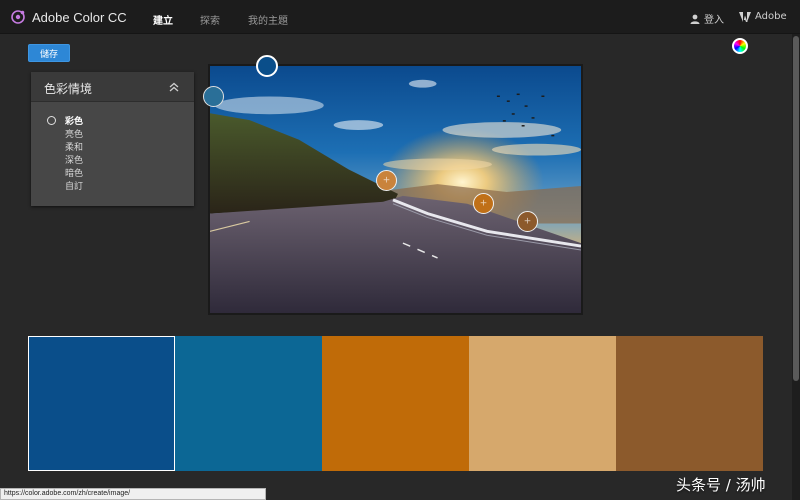  I want to click on mood-option-label: 柔和, so click(74, 148).